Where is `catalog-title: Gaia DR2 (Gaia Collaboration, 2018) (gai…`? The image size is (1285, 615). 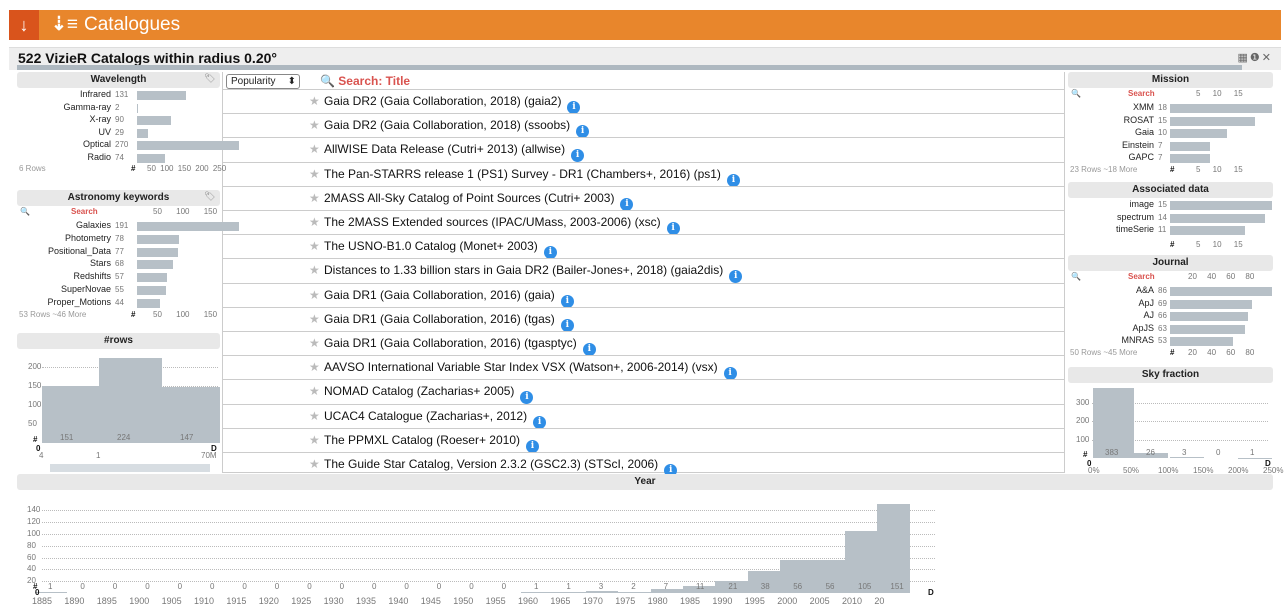
catalog-title: Gaia DR2 (Gaia Collaboration, 2018) (gai… is located at coordinates (452, 104).